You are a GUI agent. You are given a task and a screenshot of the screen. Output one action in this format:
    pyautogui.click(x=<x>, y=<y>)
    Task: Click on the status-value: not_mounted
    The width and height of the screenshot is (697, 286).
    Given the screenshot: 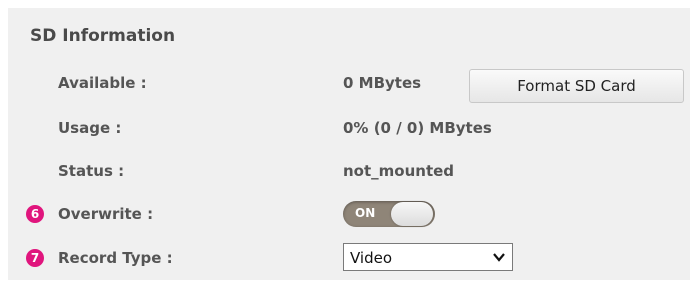 What is the action you would take?
    pyautogui.click(x=399, y=171)
    